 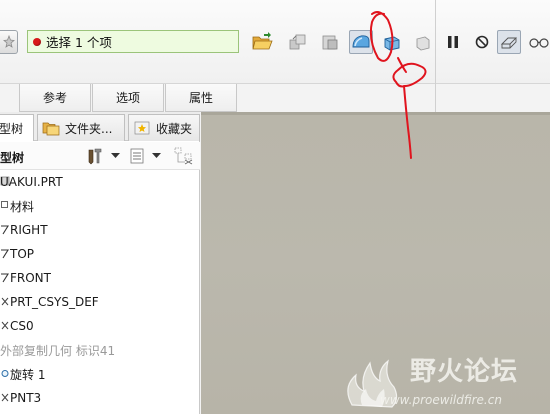 I want to click on copy-geometry-icon, so click(x=297, y=42).